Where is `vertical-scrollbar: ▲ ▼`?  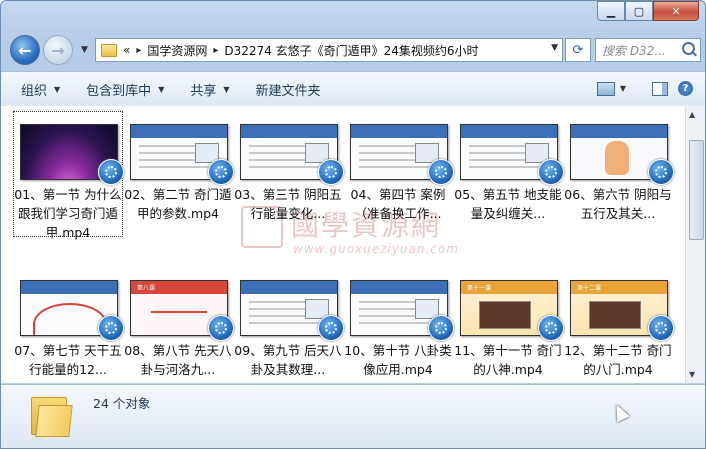
vertical-scrollbar: ▲ ▼ is located at coordinates (695, 244).